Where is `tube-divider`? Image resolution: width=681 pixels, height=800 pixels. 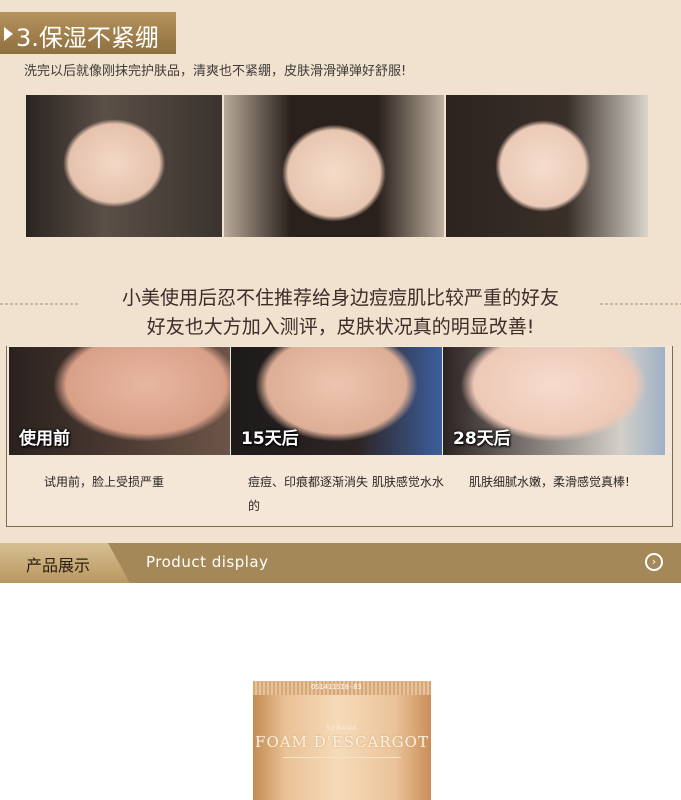
tube-divider is located at coordinates (342, 757).